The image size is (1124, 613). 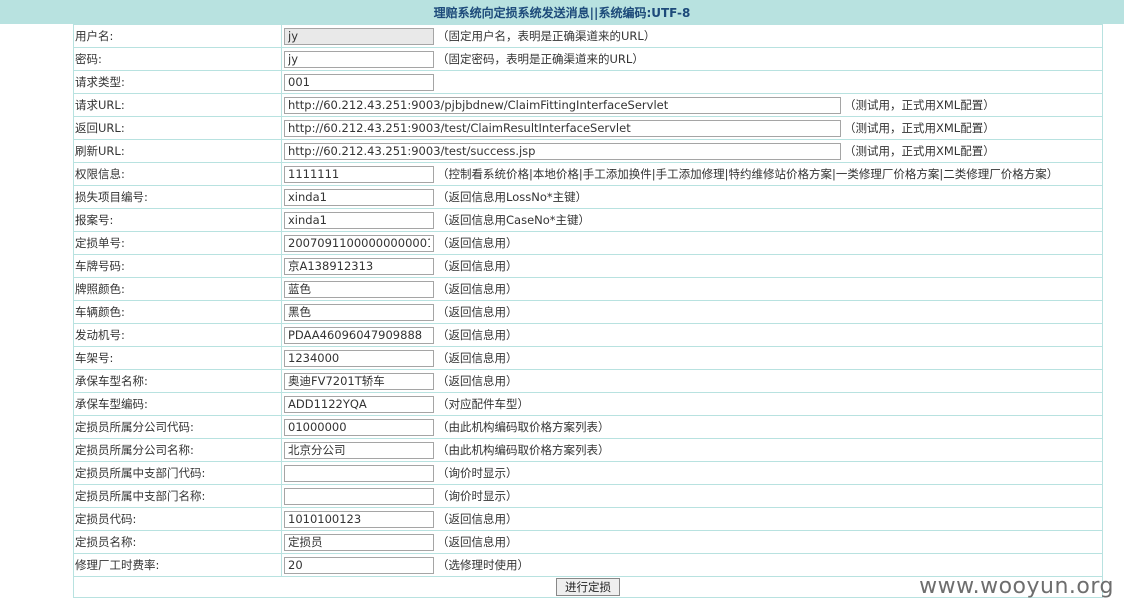 What do you see at coordinates (483, 404) in the screenshot?
I see `field-note: （对应配件车型）` at bounding box center [483, 404].